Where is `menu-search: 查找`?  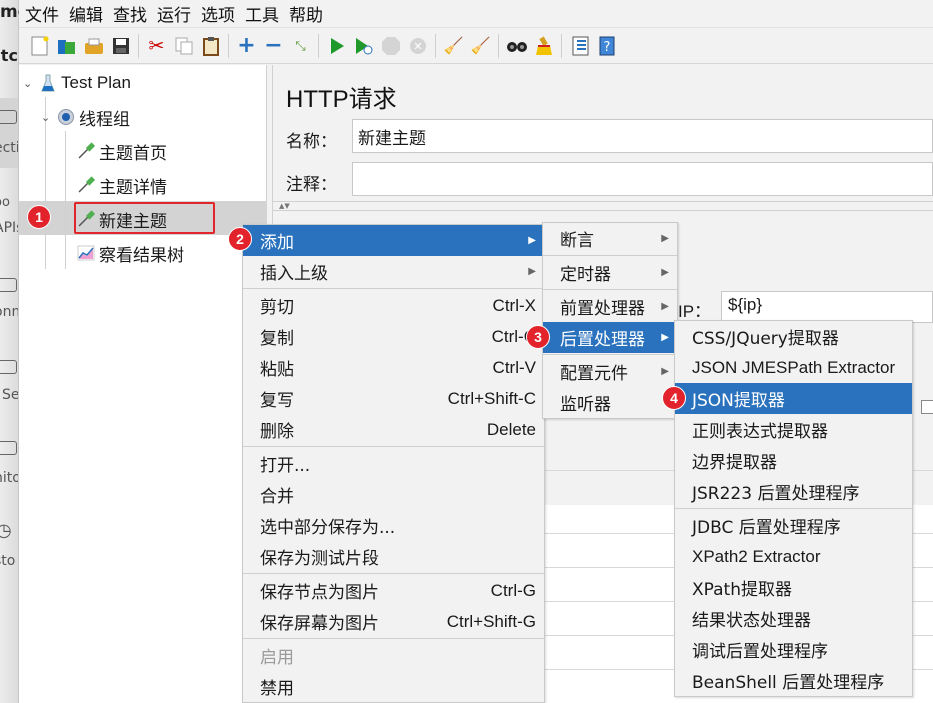 menu-search: 查找 is located at coordinates (130, 13).